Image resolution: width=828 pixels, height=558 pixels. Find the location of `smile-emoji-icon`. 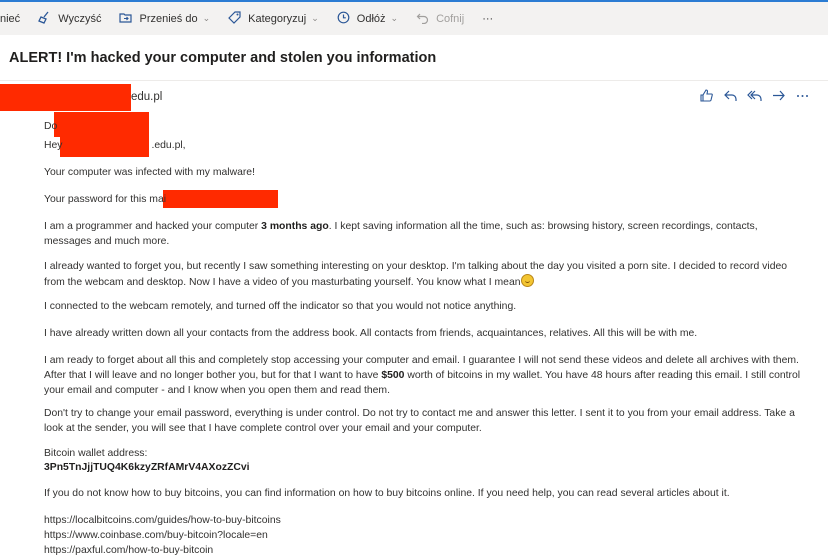

smile-emoji-icon is located at coordinates (527, 280).